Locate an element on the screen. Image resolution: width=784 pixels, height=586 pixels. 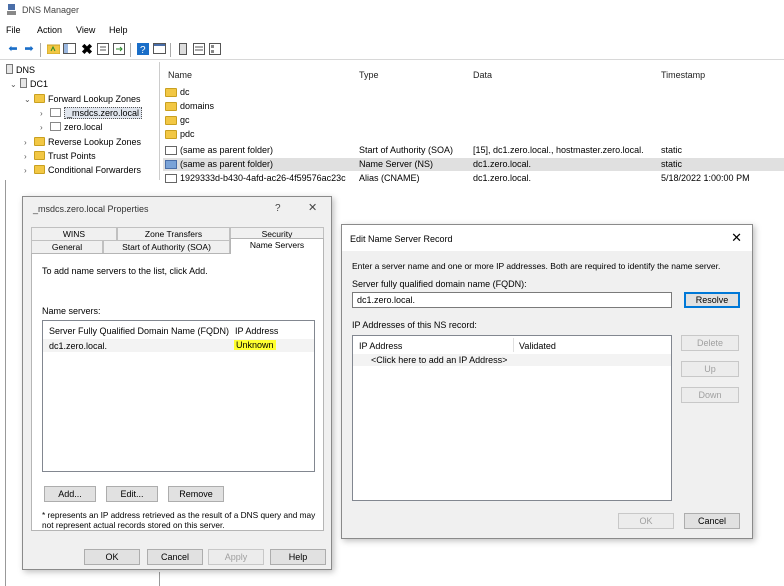
menu-file: File is located at coordinates (13, 30).